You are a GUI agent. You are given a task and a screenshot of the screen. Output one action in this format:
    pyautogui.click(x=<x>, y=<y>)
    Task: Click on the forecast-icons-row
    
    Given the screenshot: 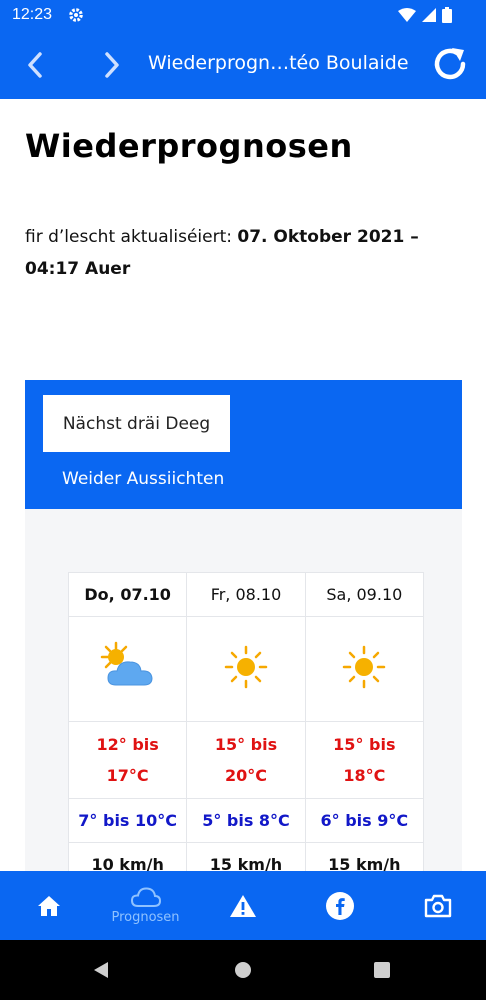 What is the action you would take?
    pyautogui.click(x=246, y=669)
    